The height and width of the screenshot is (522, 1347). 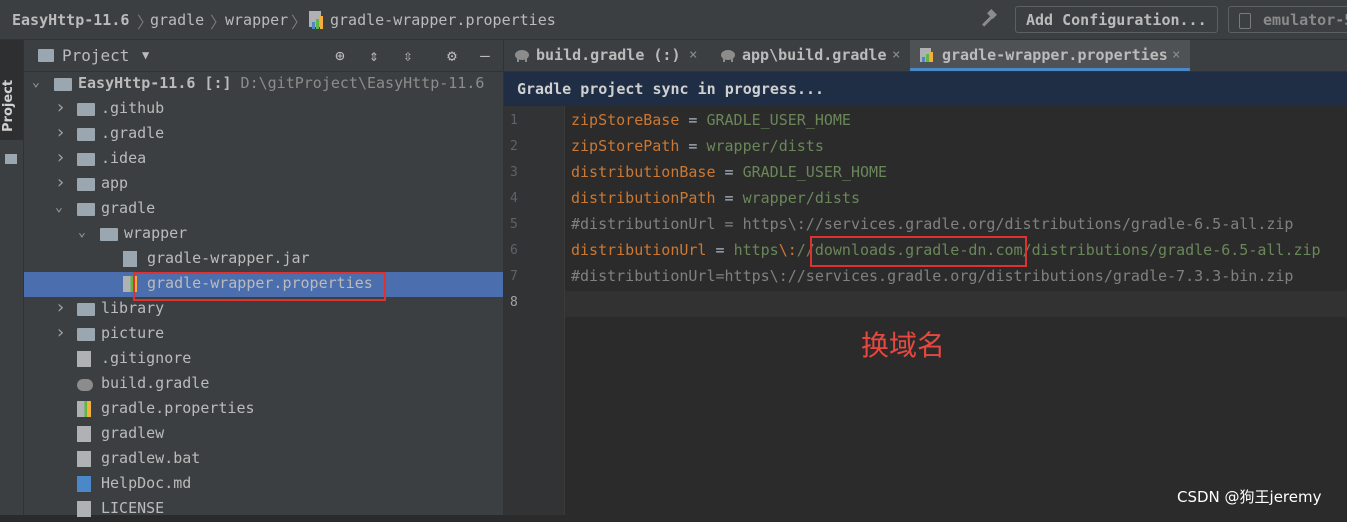 I want to click on jar-icon, so click(x=130, y=259).